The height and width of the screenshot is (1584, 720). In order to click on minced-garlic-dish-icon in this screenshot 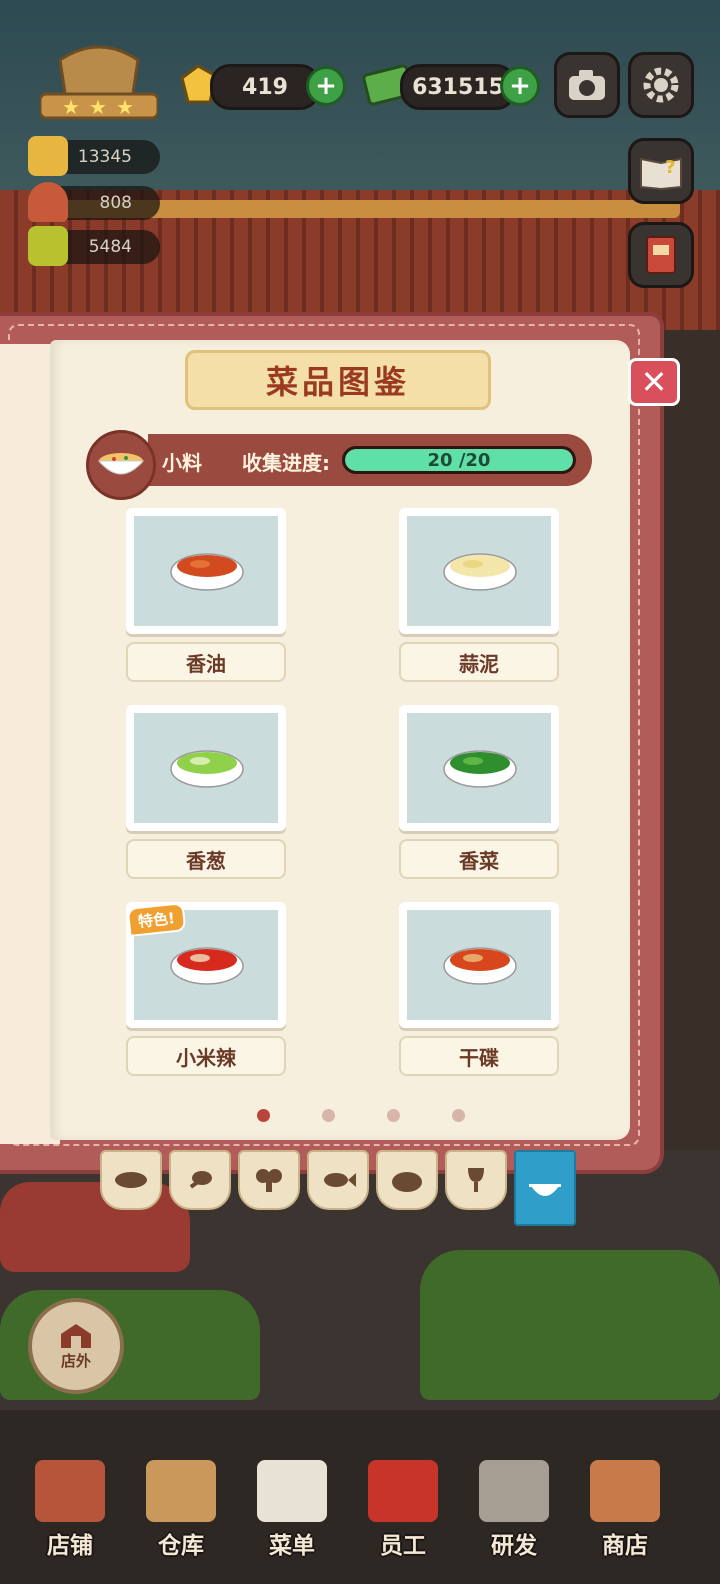, I will do `click(480, 572)`.